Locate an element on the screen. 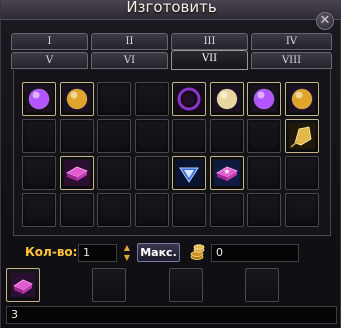 The height and width of the screenshot is (328, 341). quantity-stepper: ▲ ▼ is located at coordinates (127, 253).